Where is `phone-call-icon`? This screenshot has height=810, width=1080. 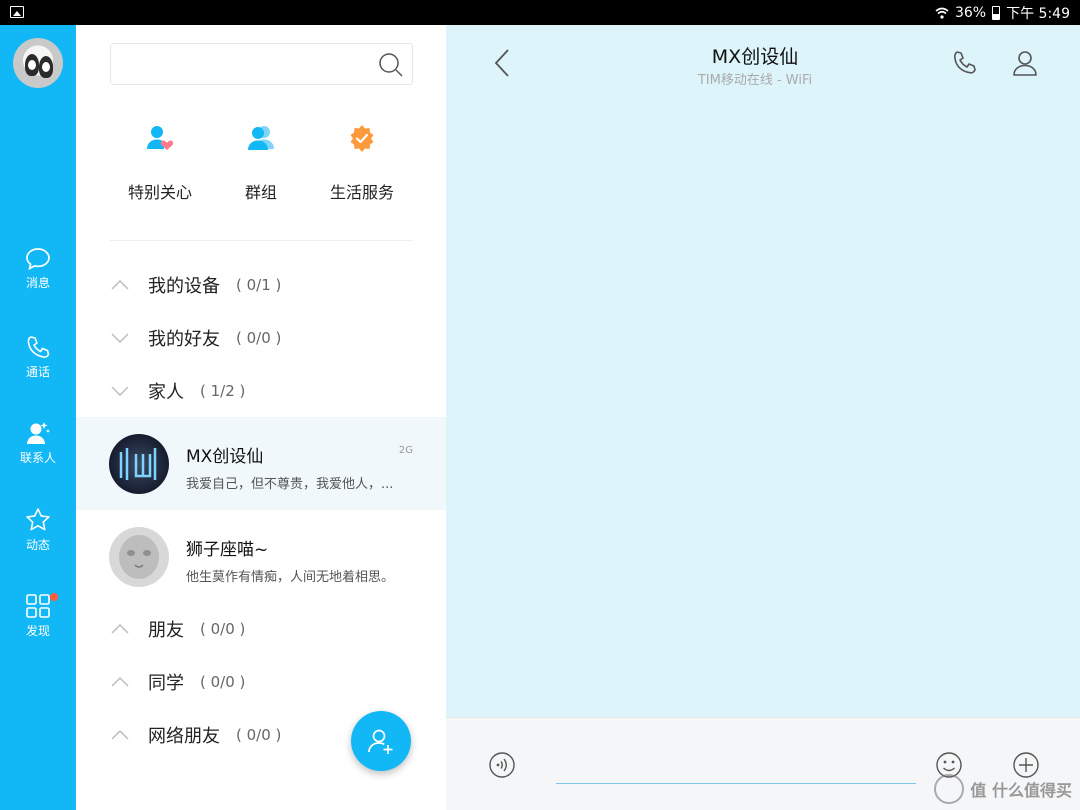
phone-call-icon is located at coordinates (965, 63).